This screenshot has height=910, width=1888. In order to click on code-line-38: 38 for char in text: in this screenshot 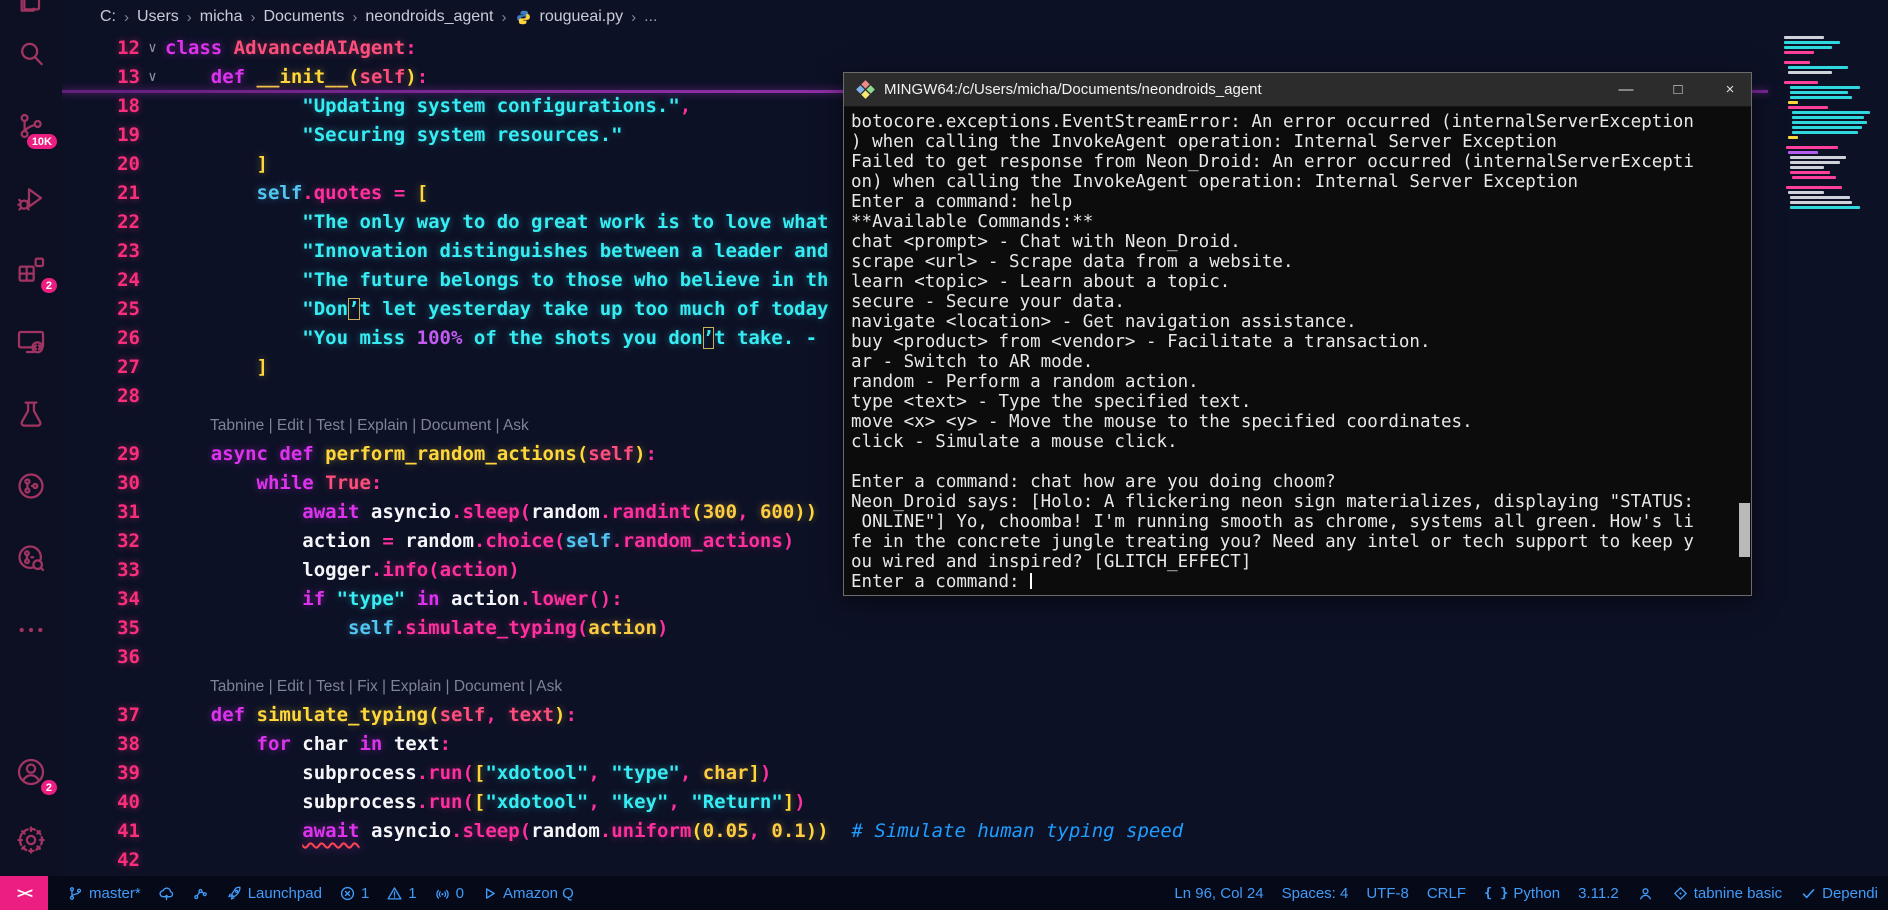, I will do `click(975, 744)`.